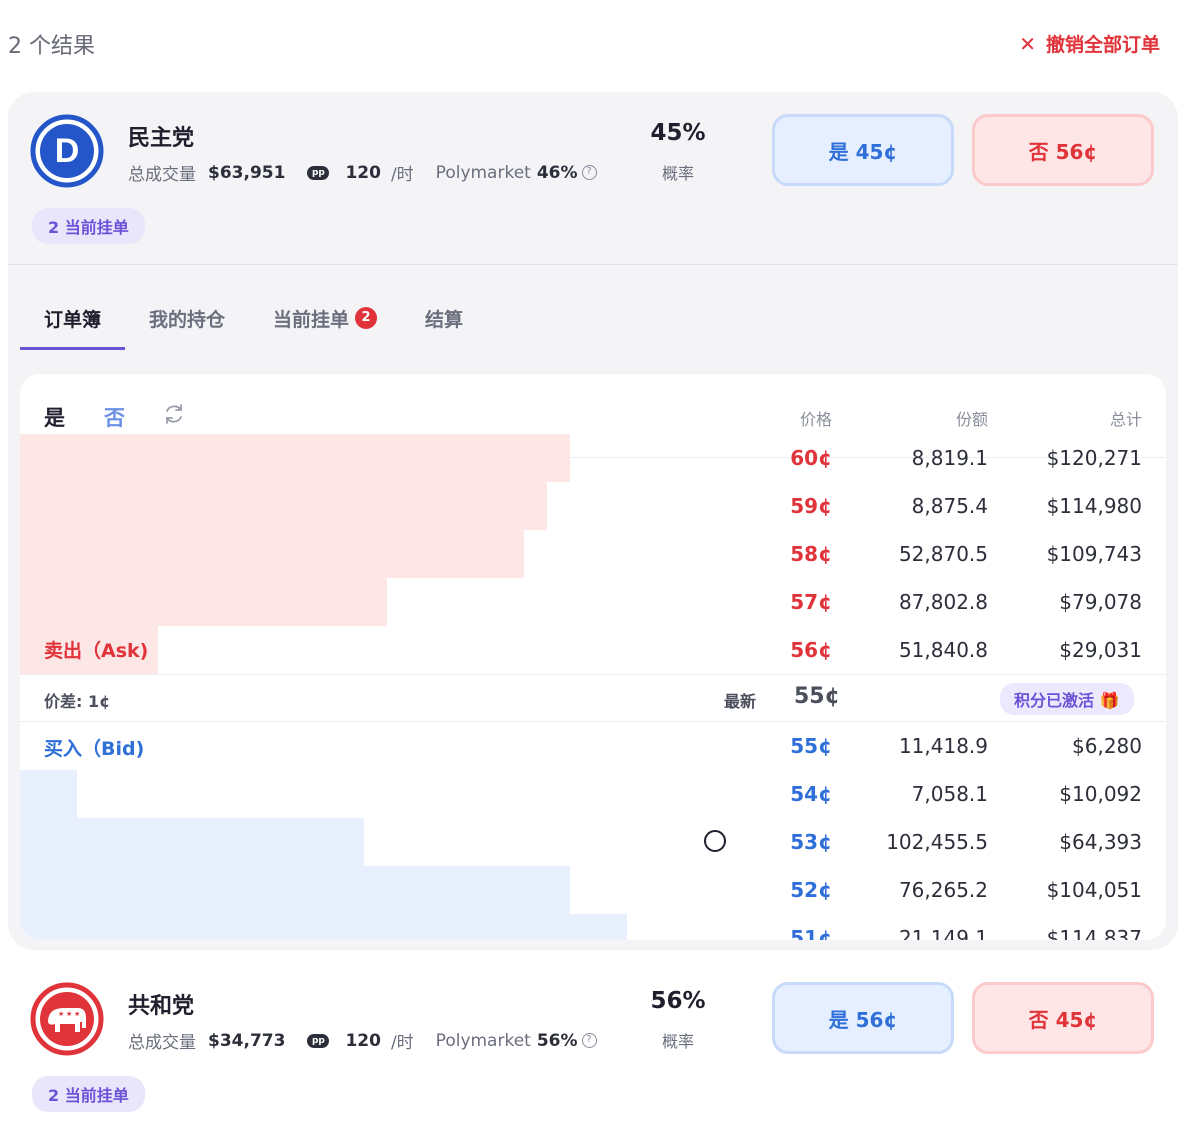 This screenshot has width=1200, height=1122. Describe the element at coordinates (863, 1018) in the screenshot. I see `buy-yes-button: 是 56¢` at that location.